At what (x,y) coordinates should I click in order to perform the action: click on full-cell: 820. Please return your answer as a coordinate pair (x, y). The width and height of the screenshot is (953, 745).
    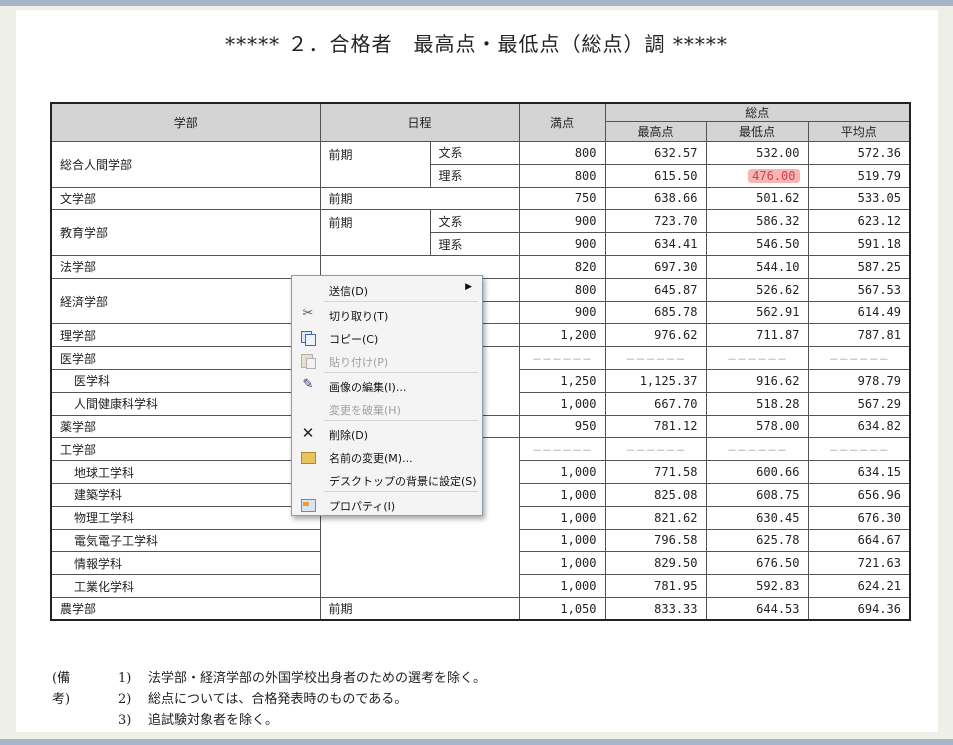
    Looking at the image, I should click on (562, 266).